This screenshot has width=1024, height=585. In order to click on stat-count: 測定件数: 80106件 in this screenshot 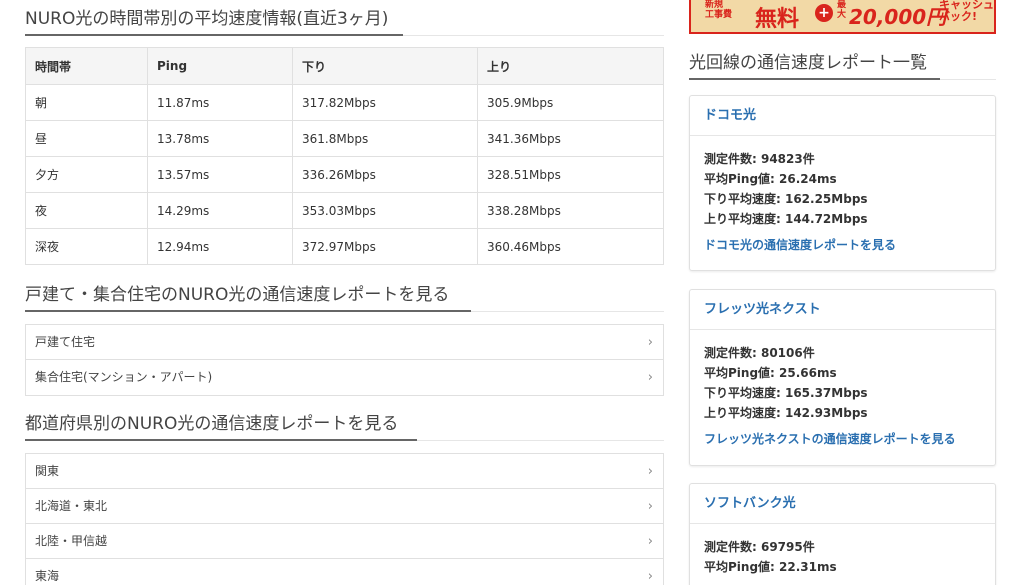, I will do `click(759, 353)`.